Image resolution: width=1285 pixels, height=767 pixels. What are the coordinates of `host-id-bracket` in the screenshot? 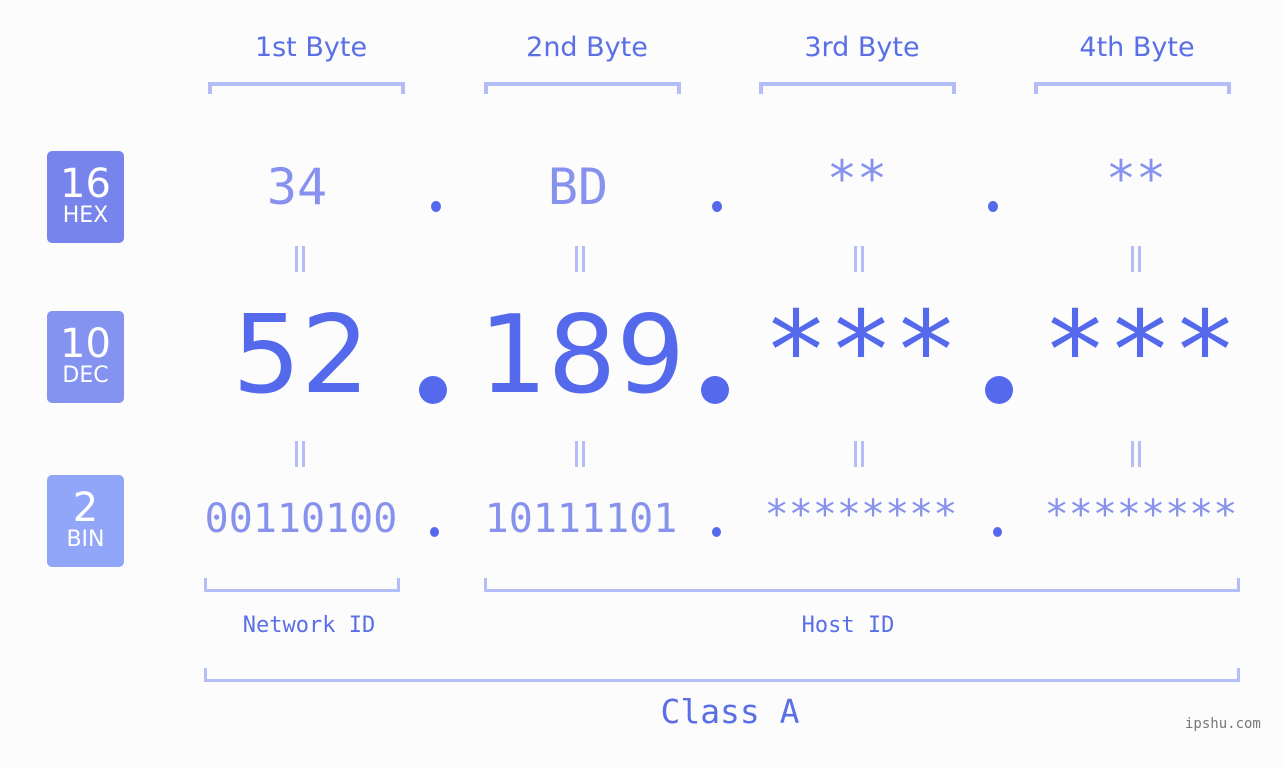 It's located at (862, 585).